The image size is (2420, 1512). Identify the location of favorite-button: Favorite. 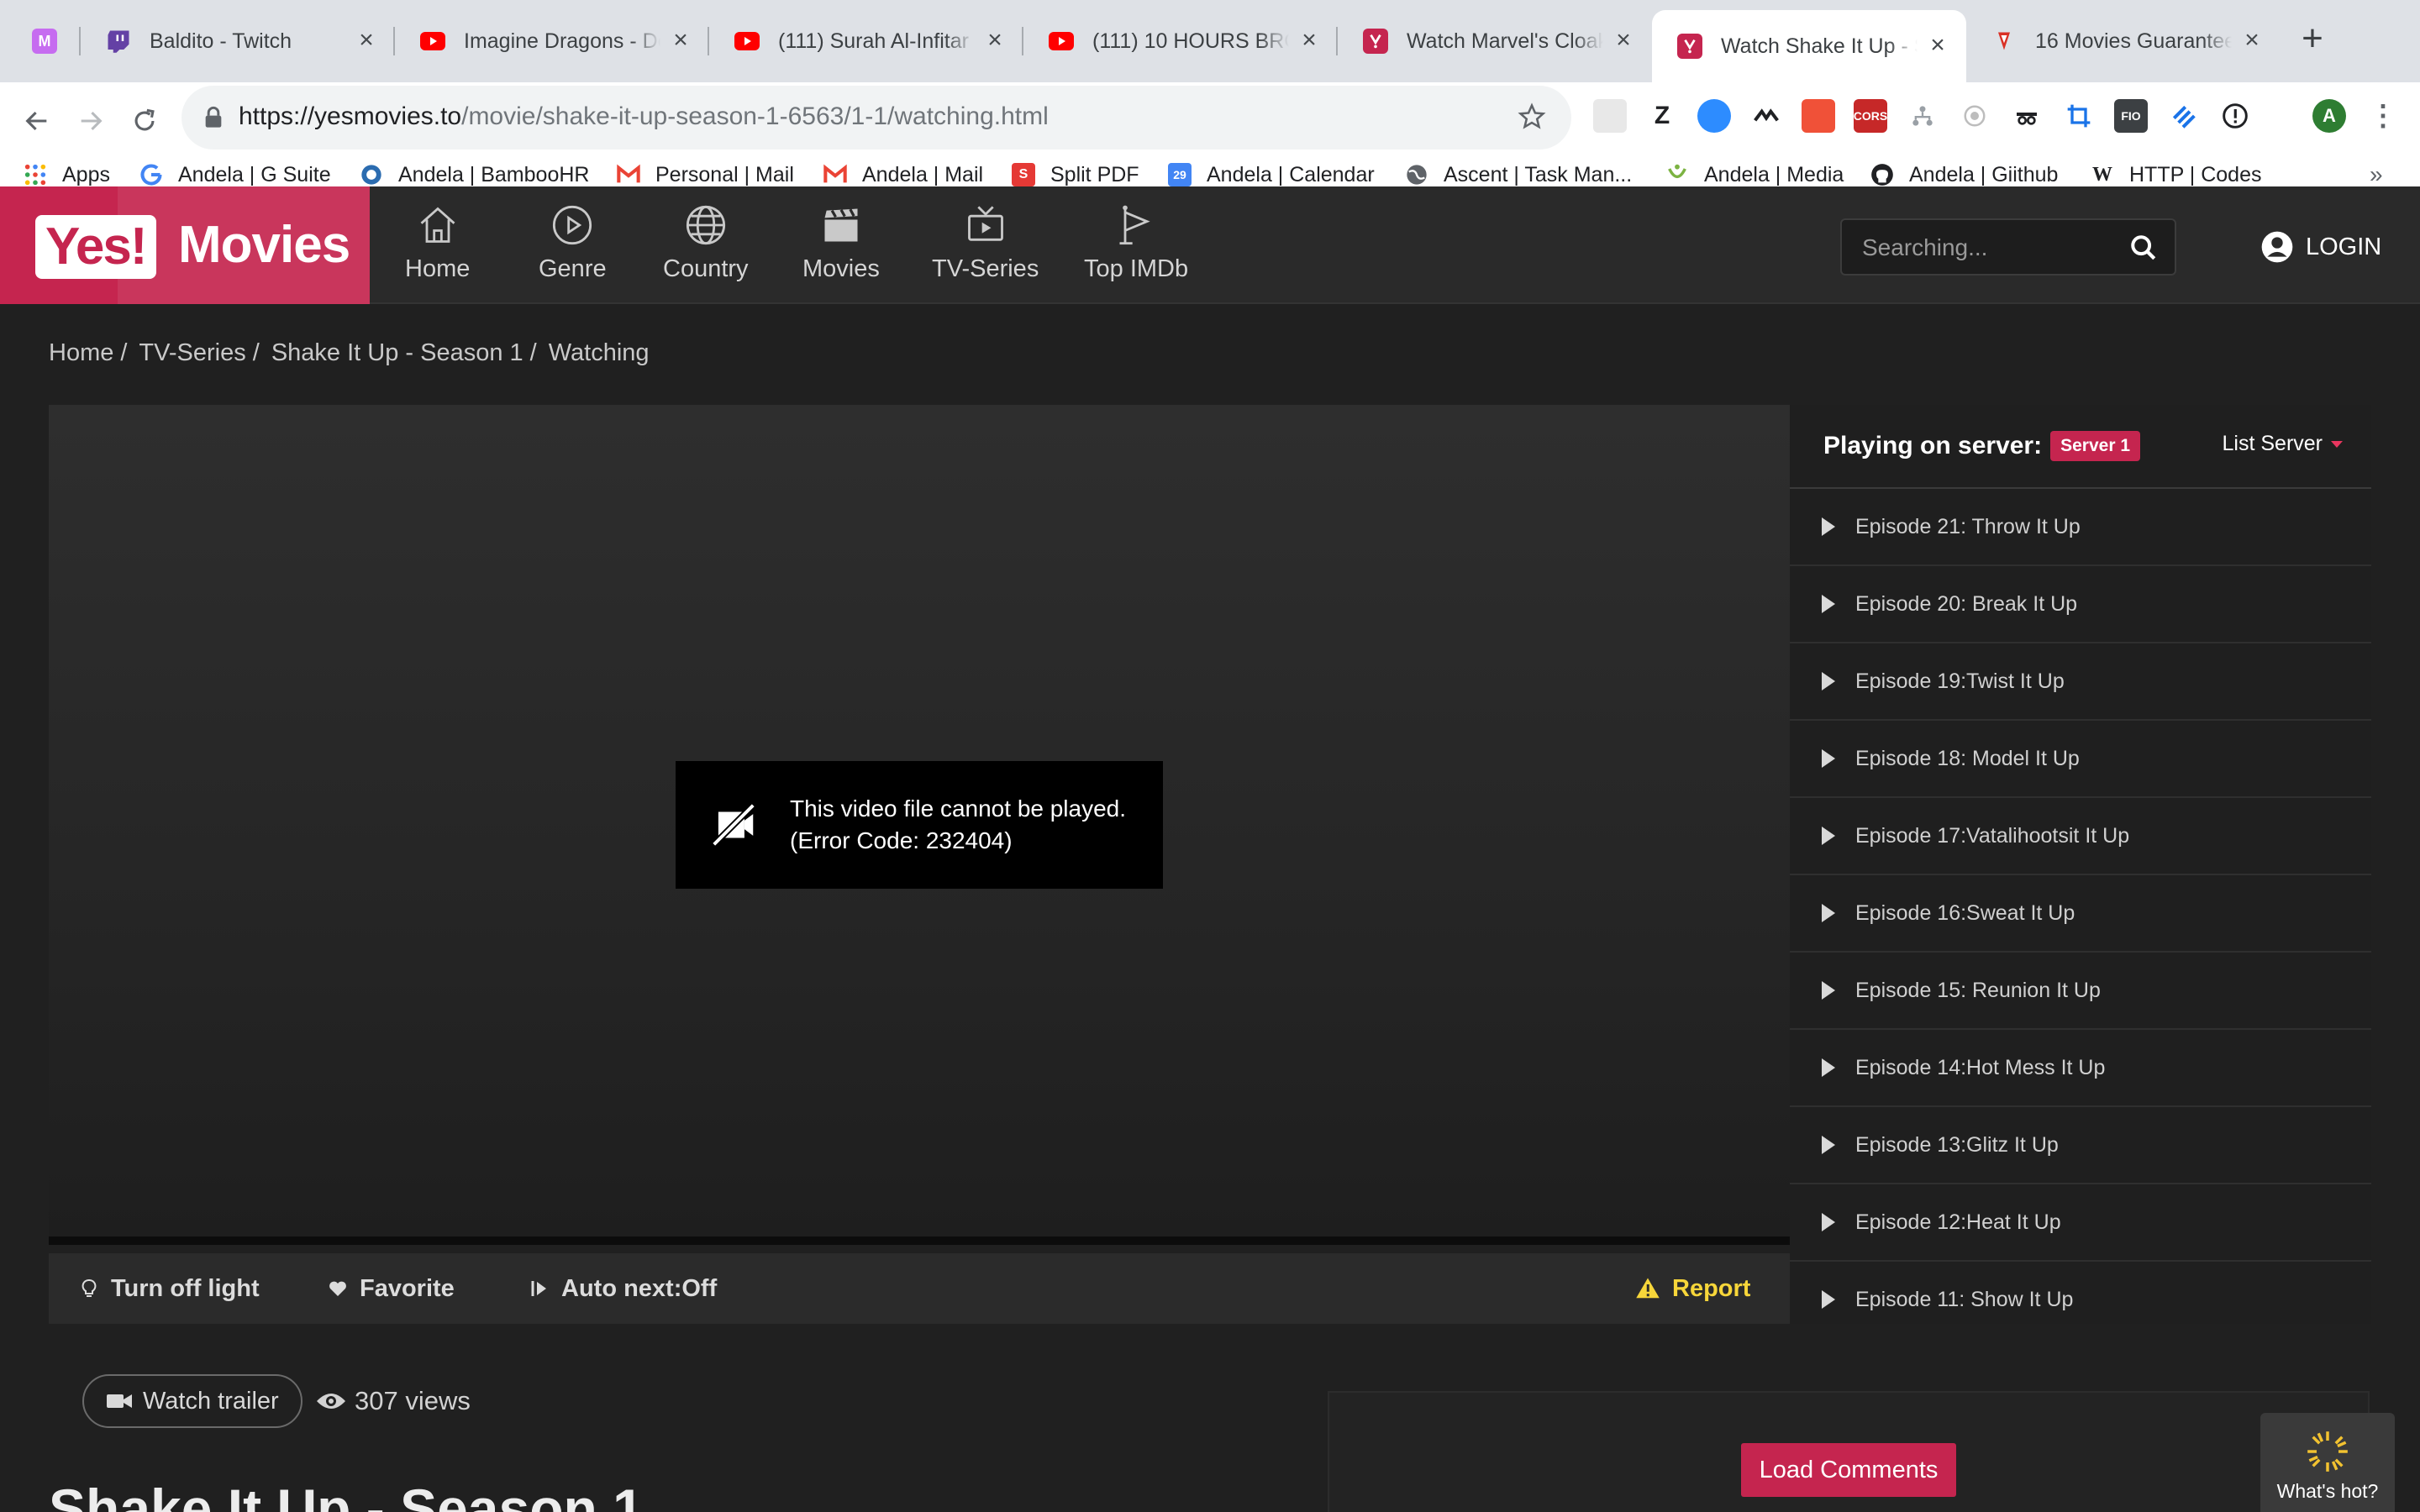
(391, 1288).